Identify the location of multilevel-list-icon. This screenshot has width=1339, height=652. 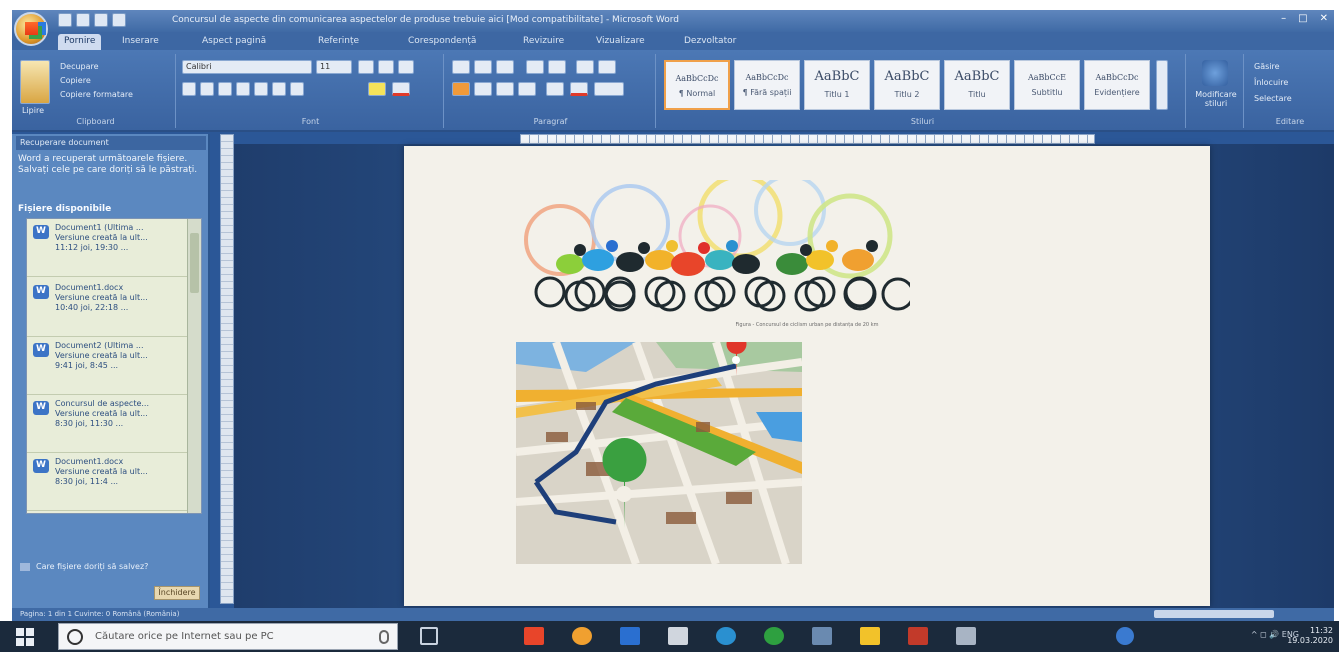
(505, 67).